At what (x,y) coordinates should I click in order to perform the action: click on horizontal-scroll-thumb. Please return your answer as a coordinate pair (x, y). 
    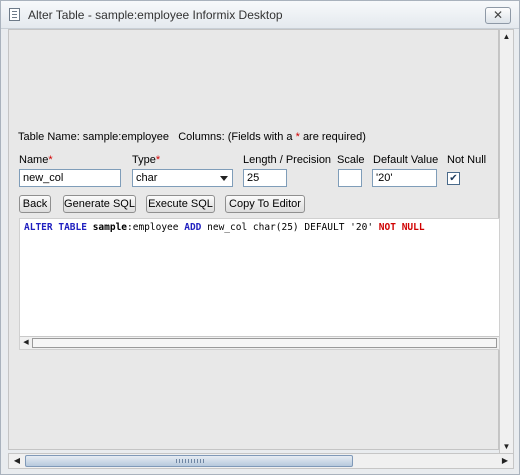
    Looking at the image, I should click on (189, 461).